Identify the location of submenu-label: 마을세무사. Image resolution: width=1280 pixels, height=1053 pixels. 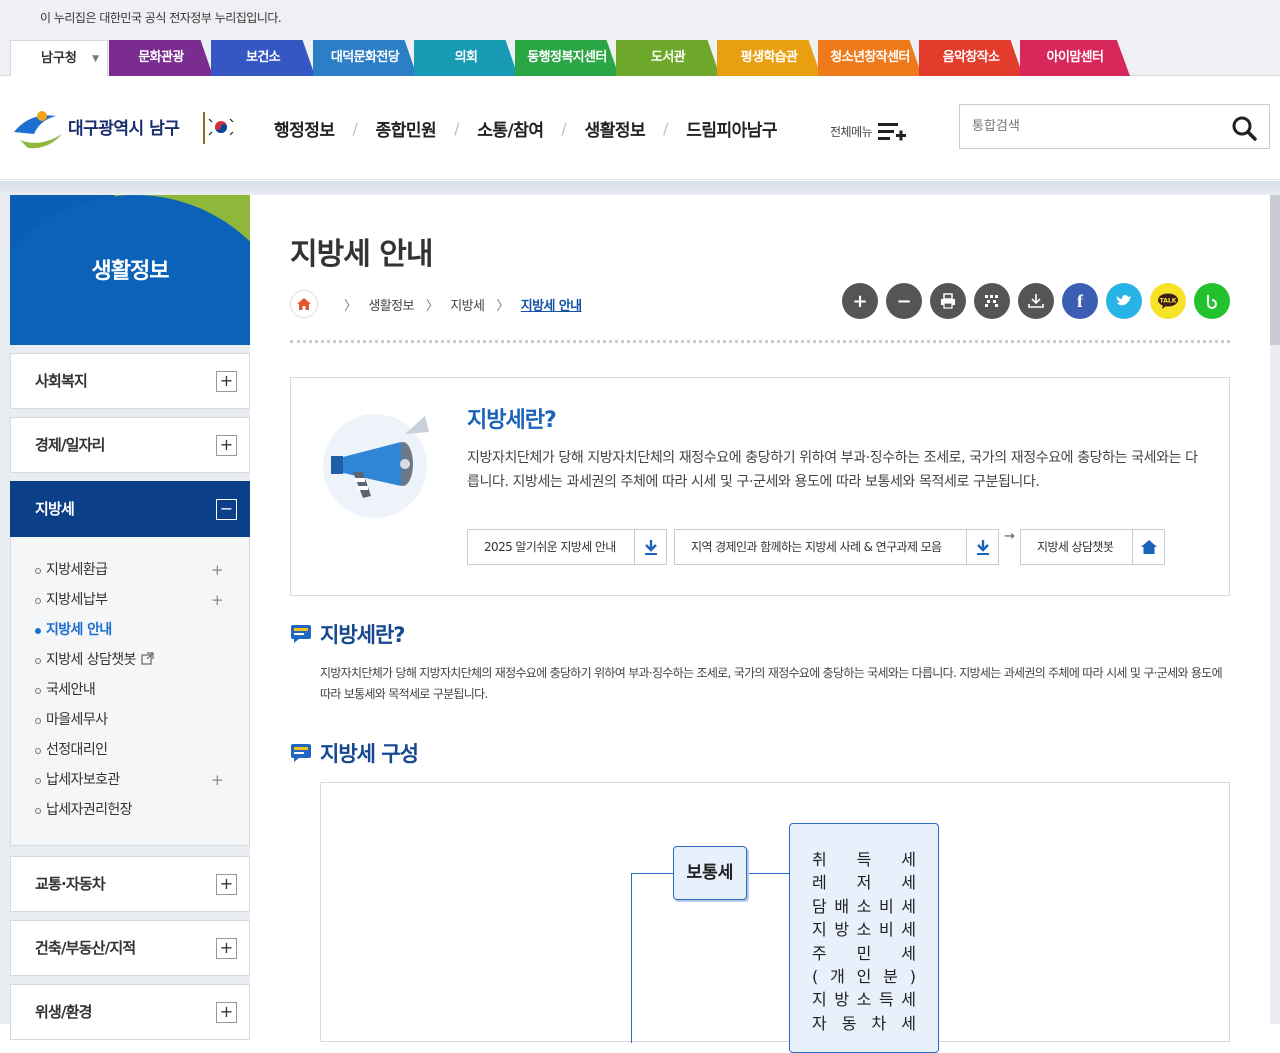
(77, 720).